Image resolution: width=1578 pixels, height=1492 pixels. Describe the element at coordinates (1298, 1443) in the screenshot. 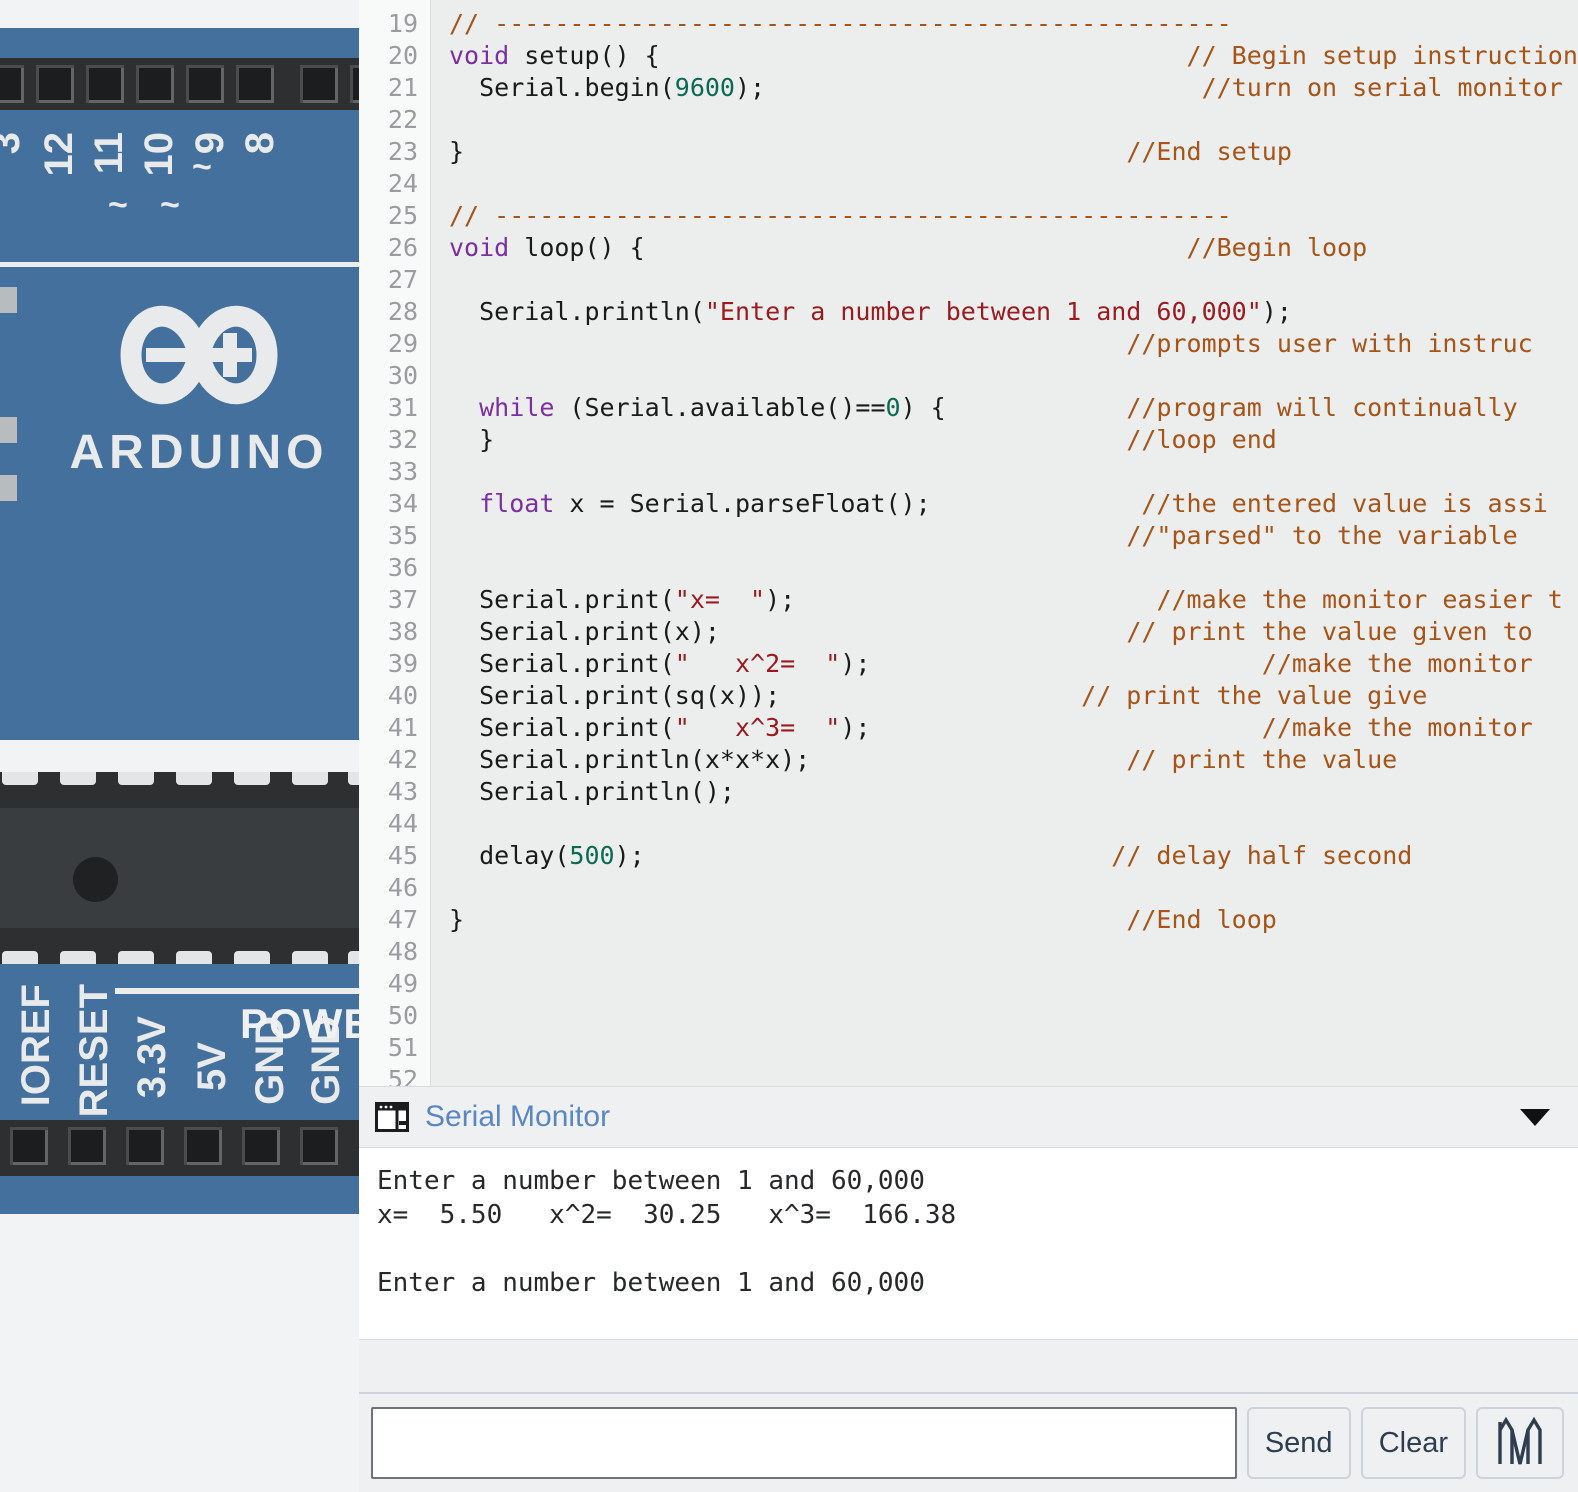

I see `send-button: Send` at that location.